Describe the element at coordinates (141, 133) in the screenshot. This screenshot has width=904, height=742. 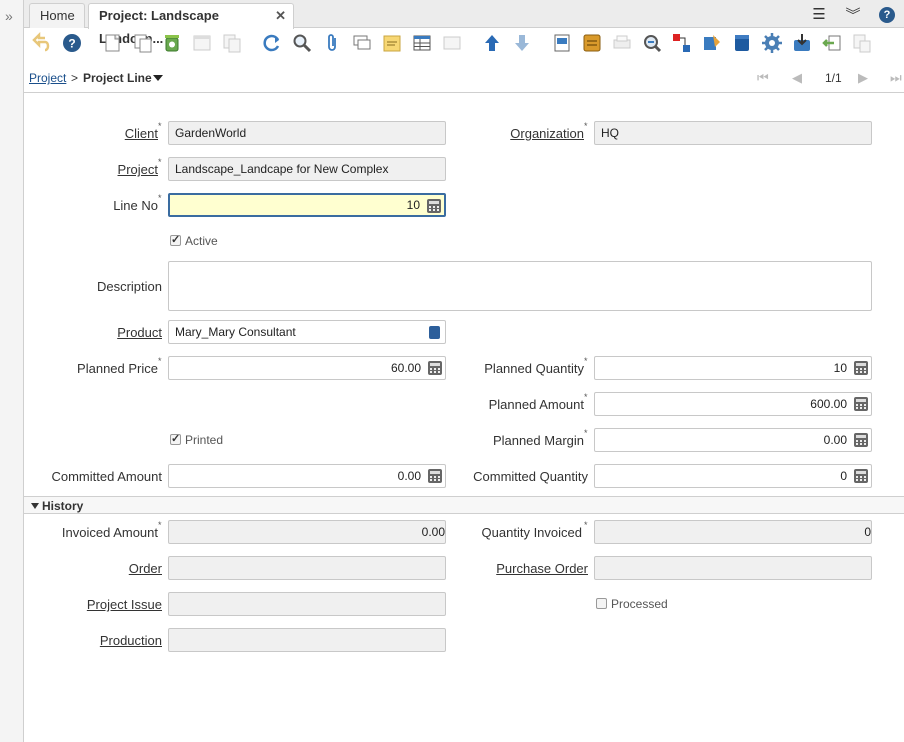
I see `client-label: Client` at that location.